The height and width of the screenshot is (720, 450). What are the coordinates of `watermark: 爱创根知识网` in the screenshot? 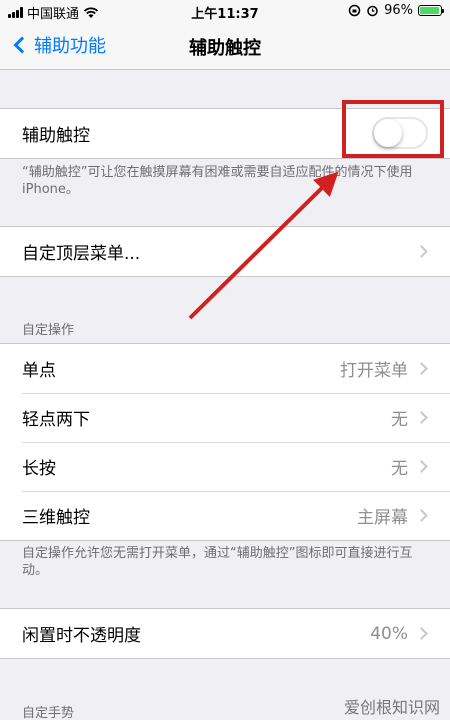 It's located at (391, 707).